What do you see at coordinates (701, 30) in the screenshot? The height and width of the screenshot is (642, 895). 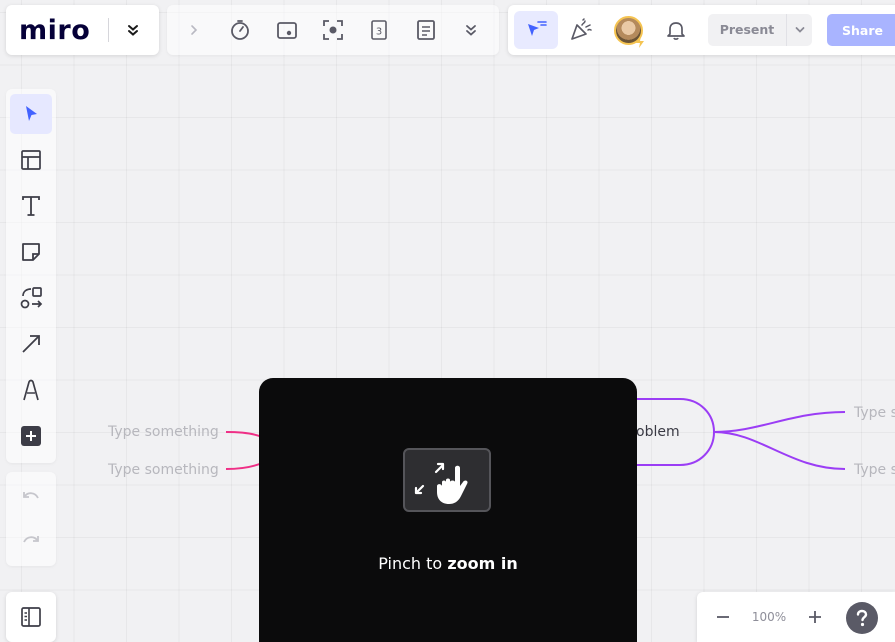 I see `header-actions: Present Share` at bounding box center [701, 30].